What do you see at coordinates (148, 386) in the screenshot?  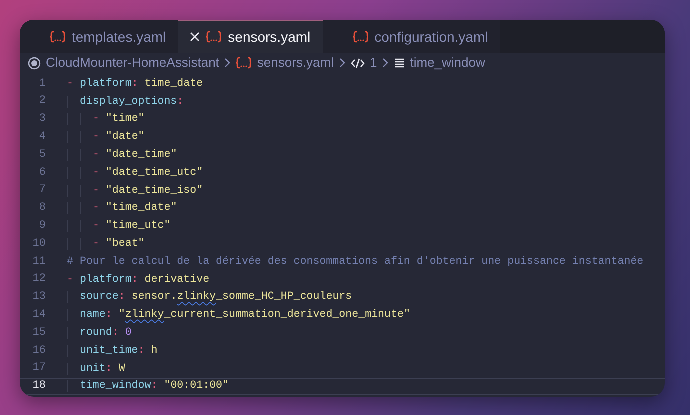 I see `code-line: time_window: "00:01:00"` at bounding box center [148, 386].